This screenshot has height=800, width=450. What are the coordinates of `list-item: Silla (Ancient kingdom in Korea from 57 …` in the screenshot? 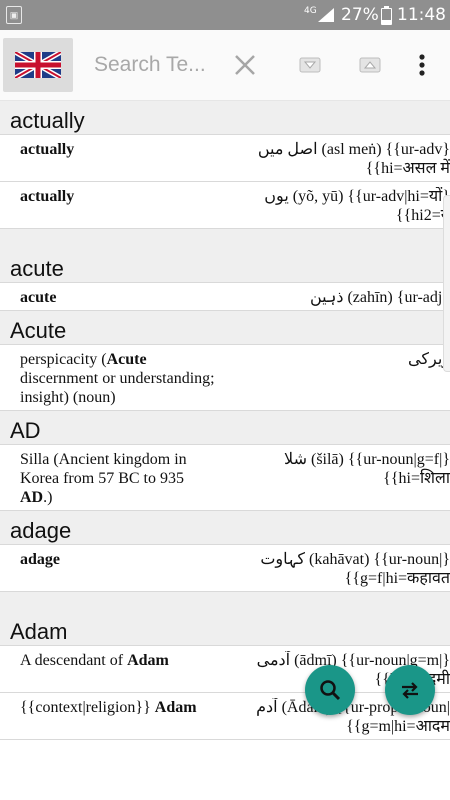 It's located at (225, 478).